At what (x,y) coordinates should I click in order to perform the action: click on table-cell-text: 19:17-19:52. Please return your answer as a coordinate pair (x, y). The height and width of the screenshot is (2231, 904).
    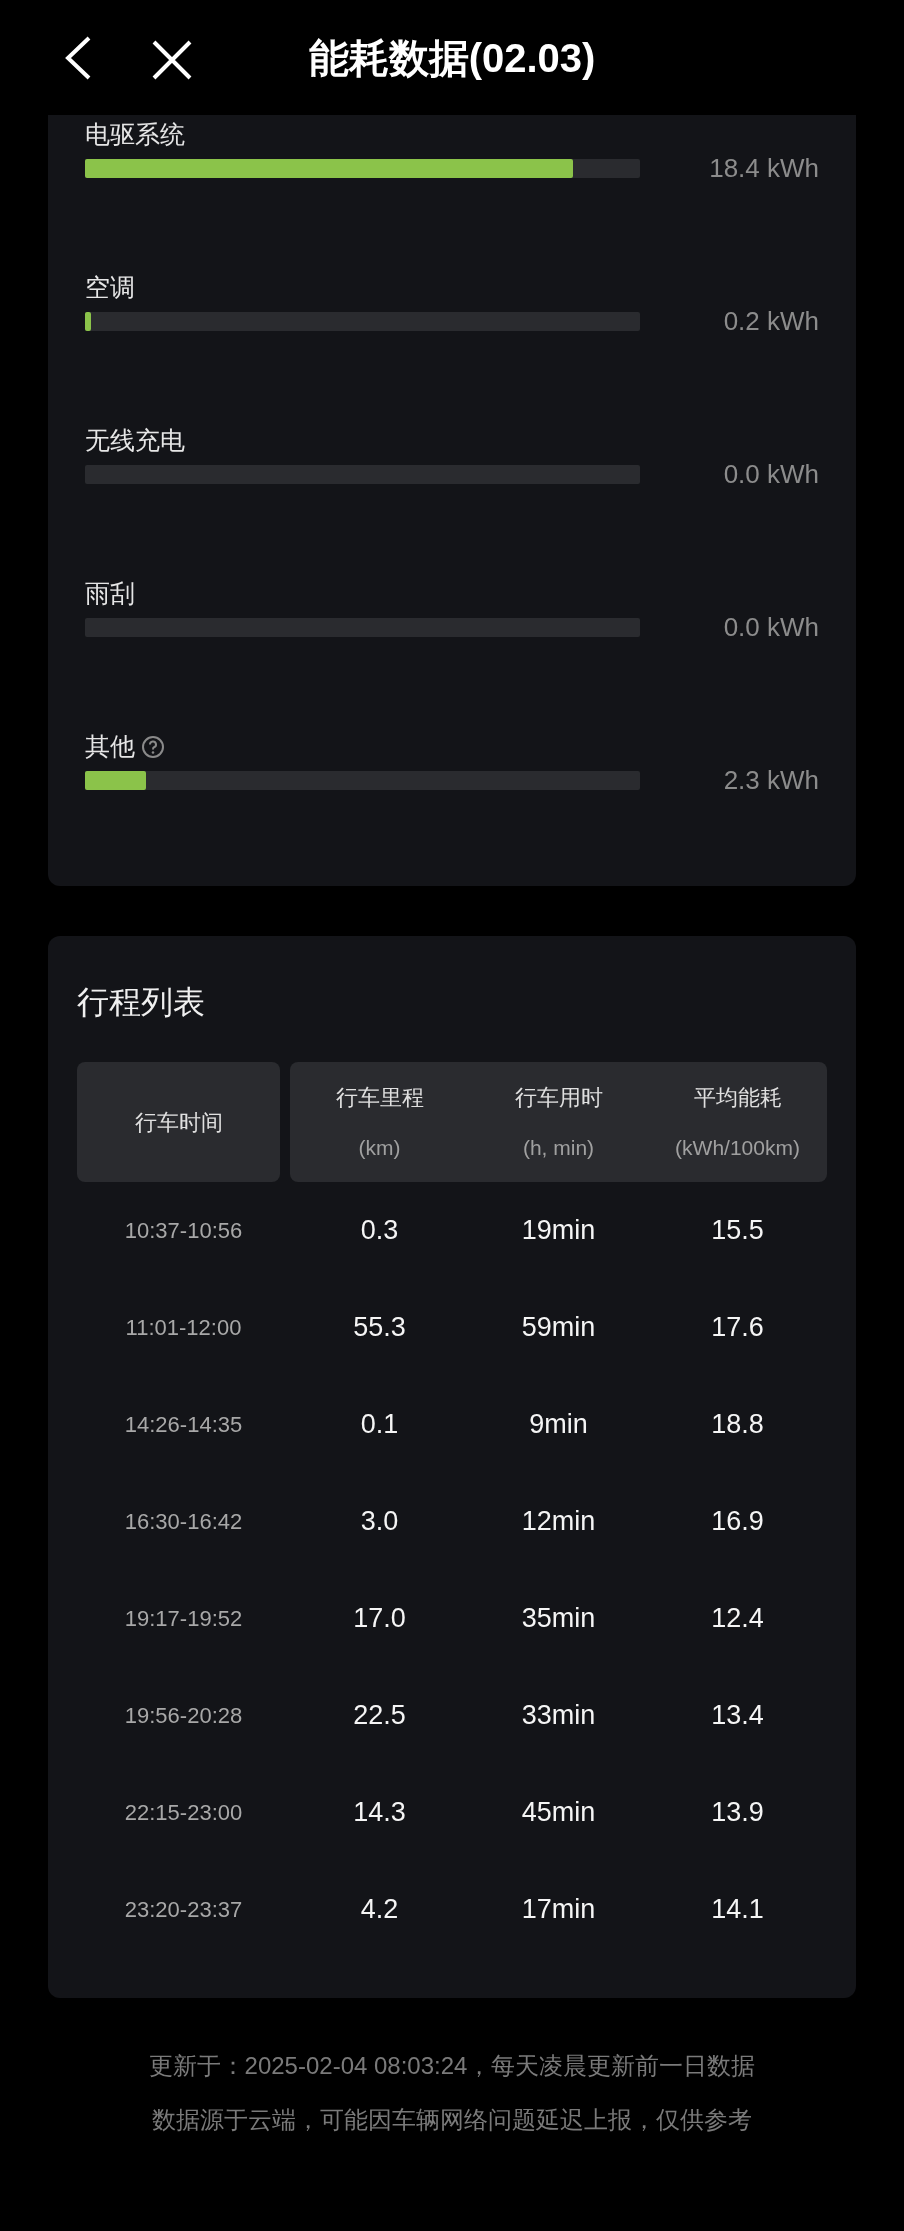
    Looking at the image, I should click on (183, 1619).